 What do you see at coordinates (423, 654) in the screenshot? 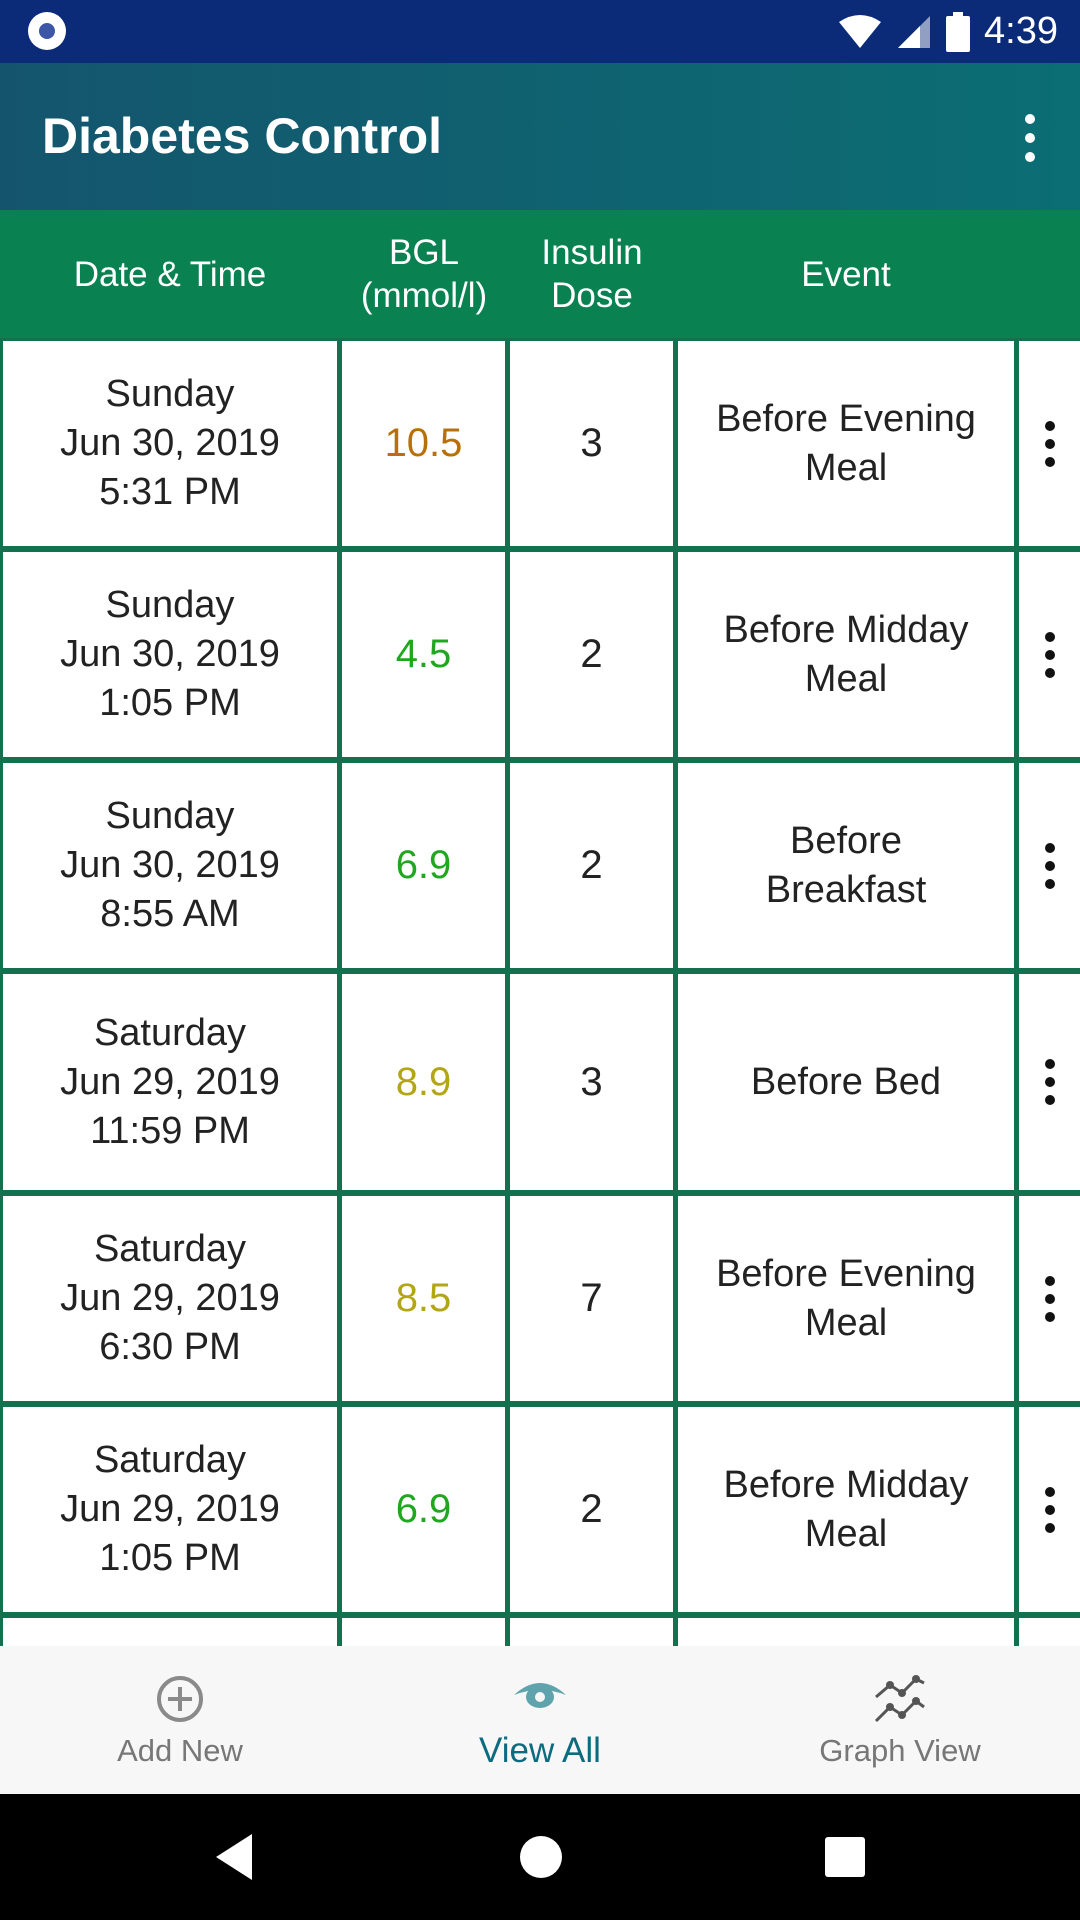
I see `bgl-cell: 4.5` at bounding box center [423, 654].